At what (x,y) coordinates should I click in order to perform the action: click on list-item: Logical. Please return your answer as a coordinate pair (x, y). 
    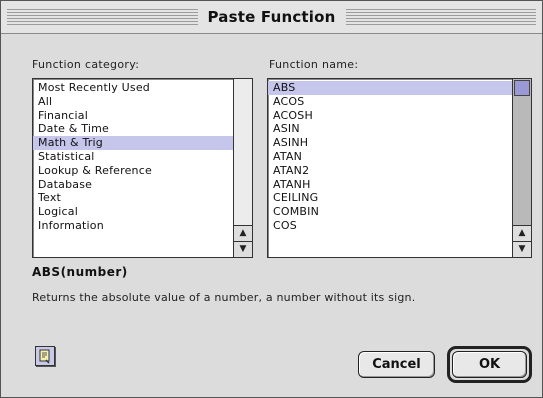
    Looking at the image, I should click on (133, 212).